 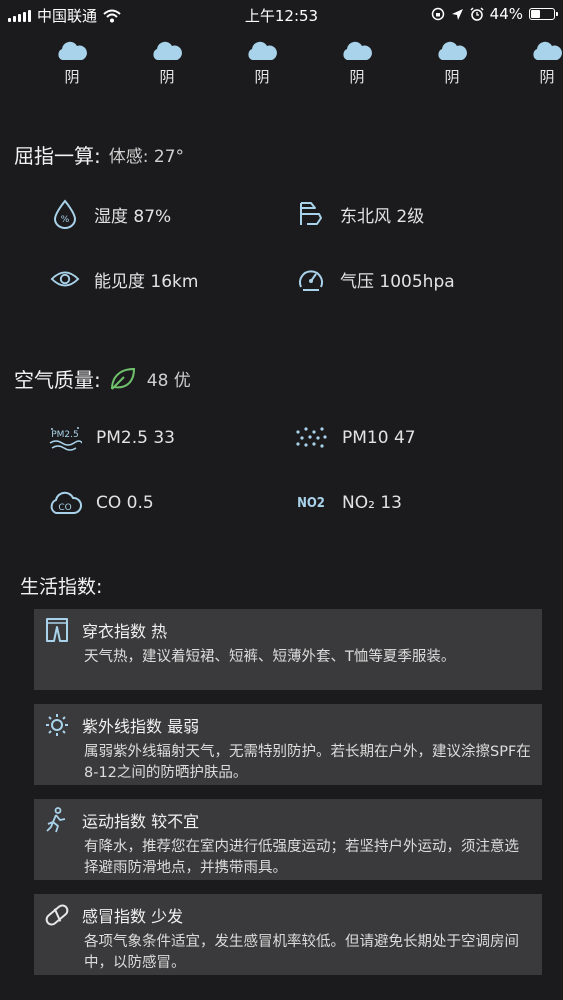 I want to click on eye-icon, so click(x=65, y=279).